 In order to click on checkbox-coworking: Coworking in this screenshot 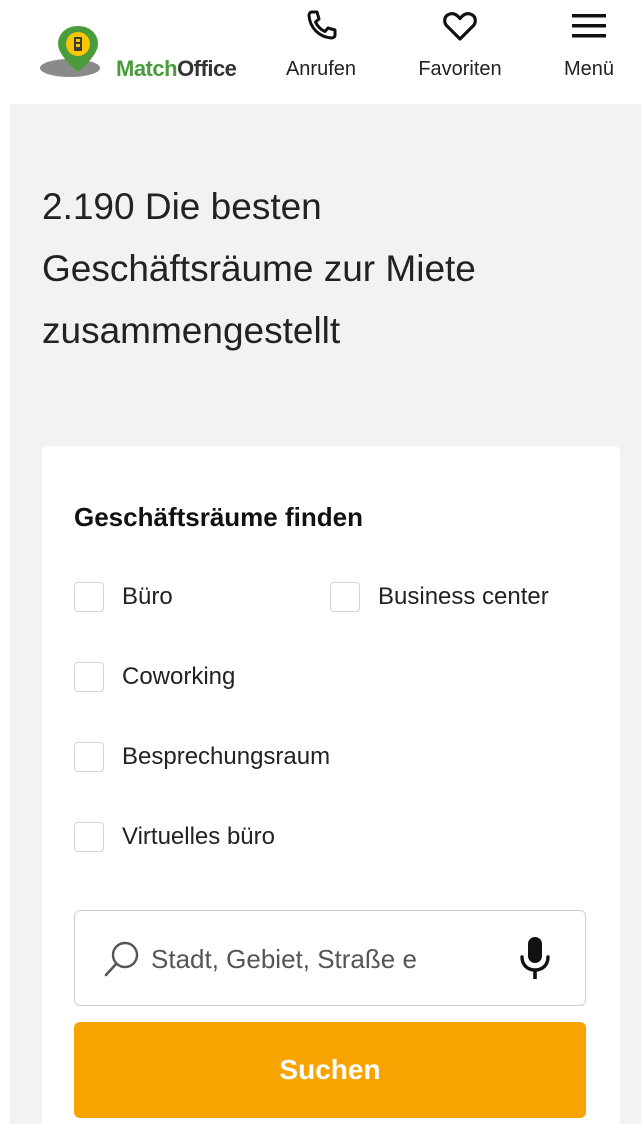, I will do `click(154, 677)`.